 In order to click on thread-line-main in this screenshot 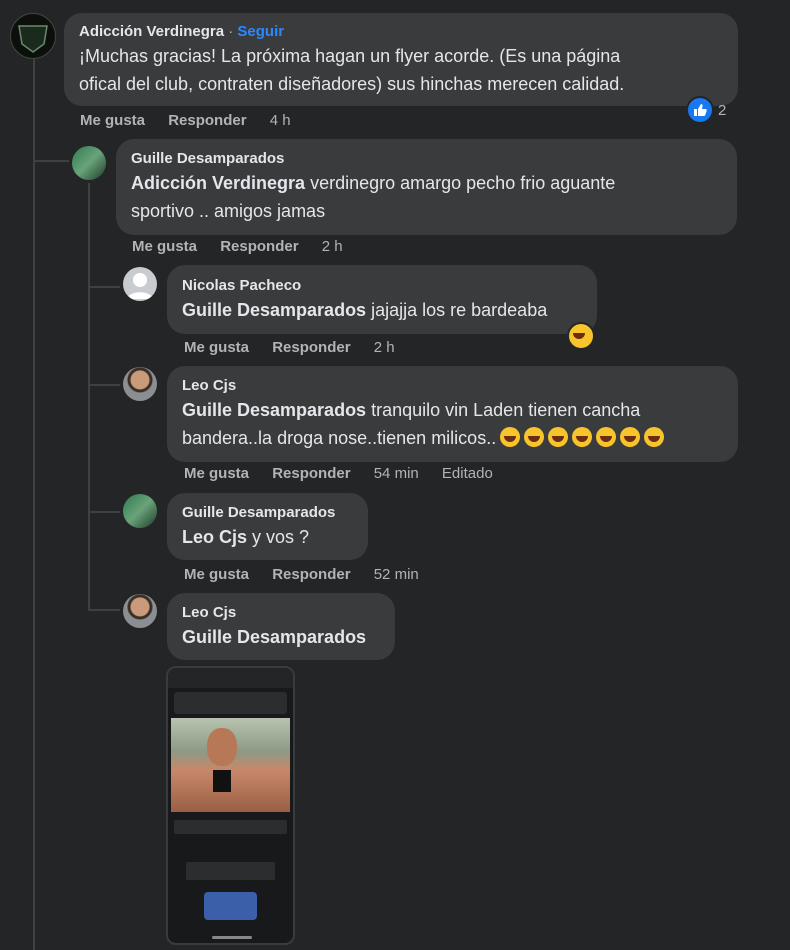, I will do `click(34, 504)`.